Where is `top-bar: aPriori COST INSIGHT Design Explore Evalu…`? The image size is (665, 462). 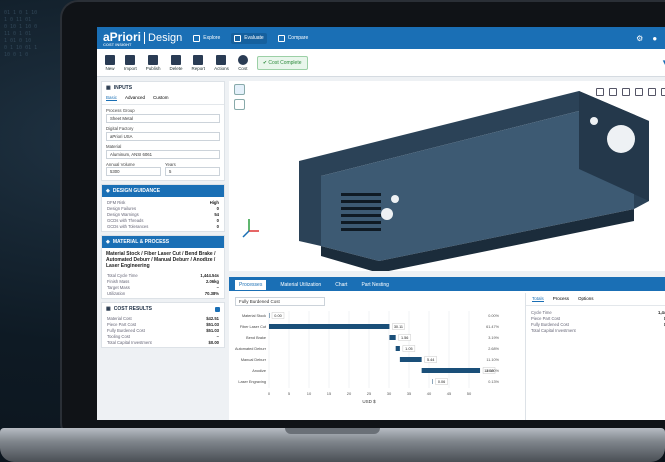
top-bar: aPriori COST INSIGHT Design Explore Evalu… is located at coordinates (381, 38).